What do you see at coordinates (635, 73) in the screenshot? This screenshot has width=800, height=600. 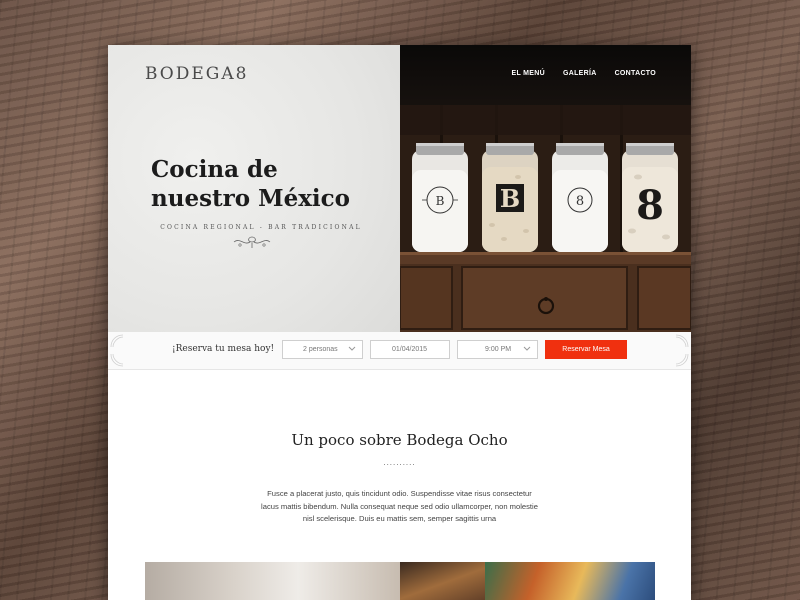 I see `nav-item-contact: CONTACTO` at bounding box center [635, 73].